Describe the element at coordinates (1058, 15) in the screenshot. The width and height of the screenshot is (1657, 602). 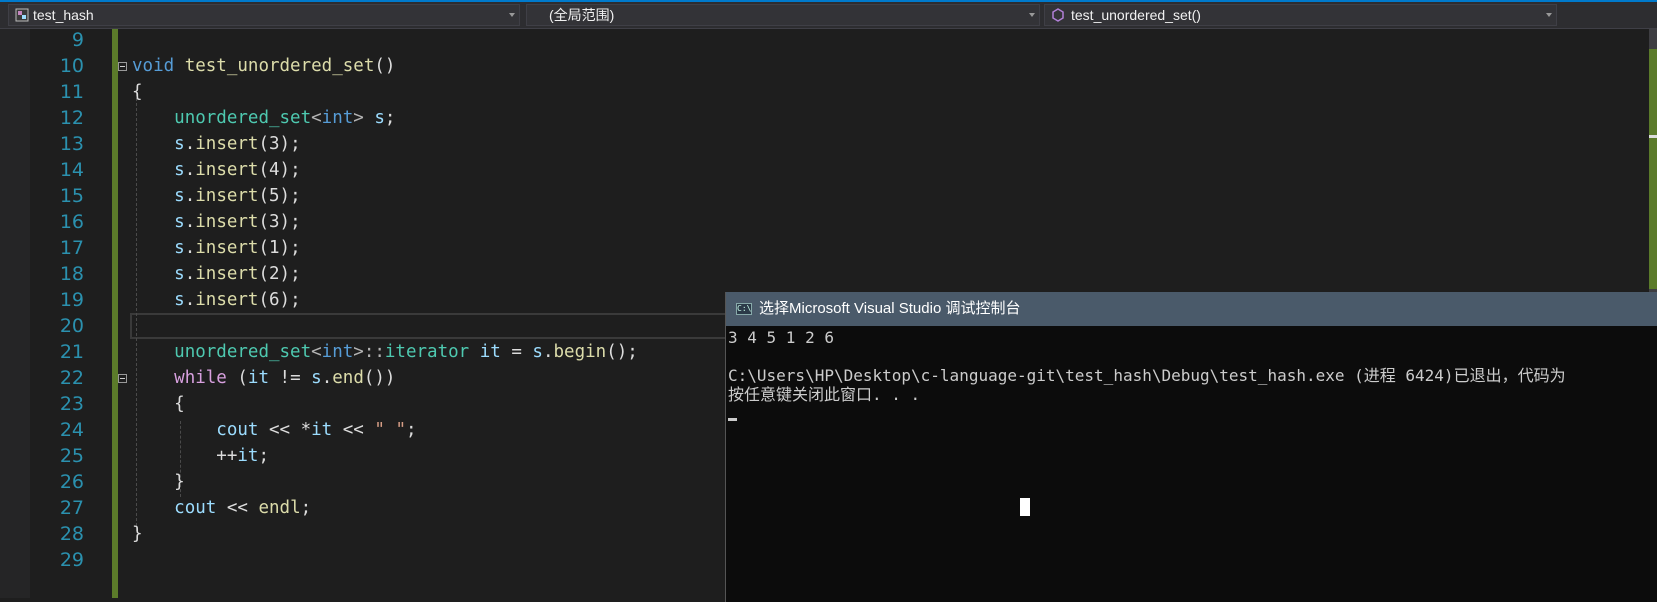
I see `method-icon` at that location.